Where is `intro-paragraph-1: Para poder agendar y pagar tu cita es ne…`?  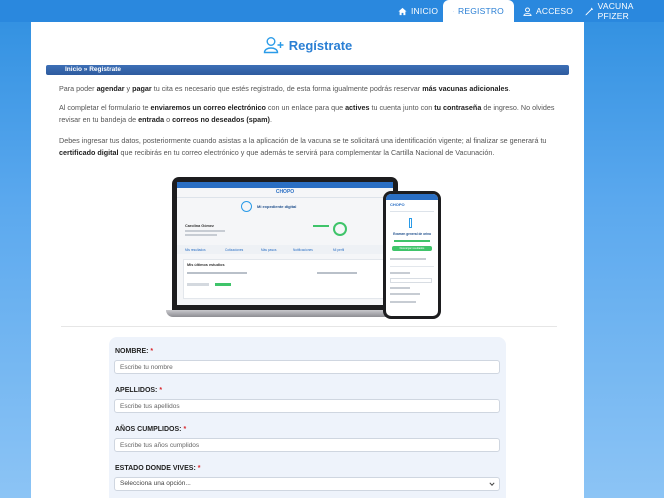
intro-paragraph-1: Para poder agendar y pagar tu cita es ne… is located at coordinates (285, 88).